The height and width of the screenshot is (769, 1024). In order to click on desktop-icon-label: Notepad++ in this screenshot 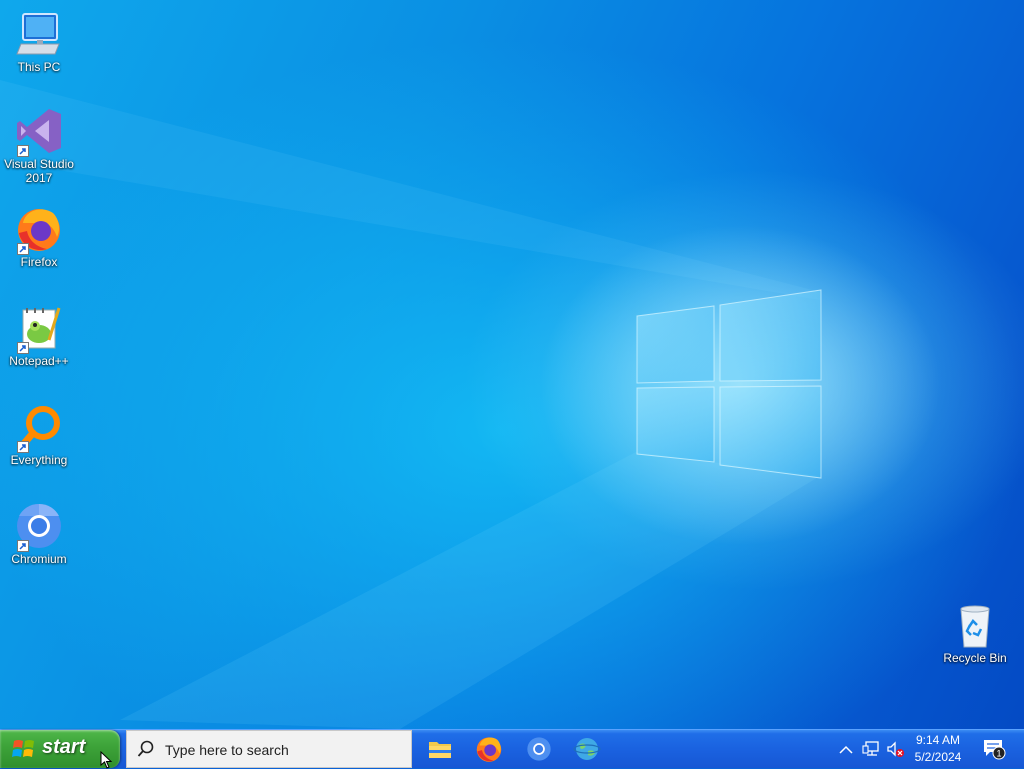, I will do `click(39, 361)`.